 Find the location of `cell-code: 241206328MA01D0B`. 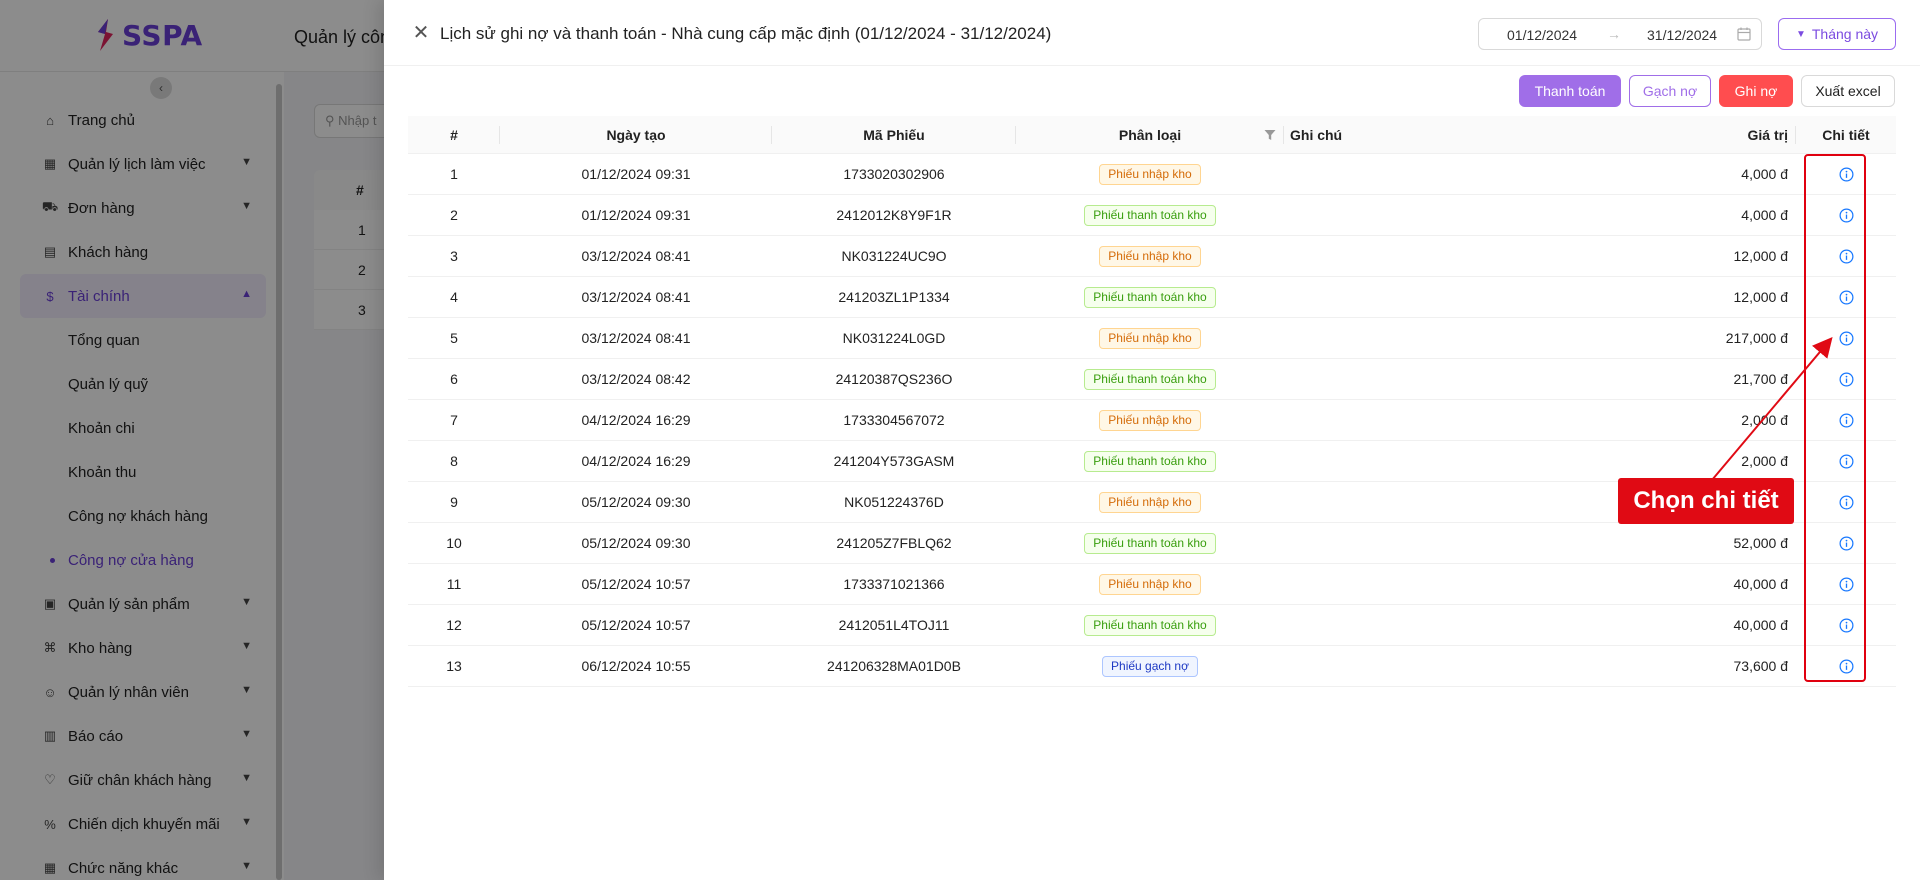

cell-code: 241206328MA01D0B is located at coordinates (894, 666).